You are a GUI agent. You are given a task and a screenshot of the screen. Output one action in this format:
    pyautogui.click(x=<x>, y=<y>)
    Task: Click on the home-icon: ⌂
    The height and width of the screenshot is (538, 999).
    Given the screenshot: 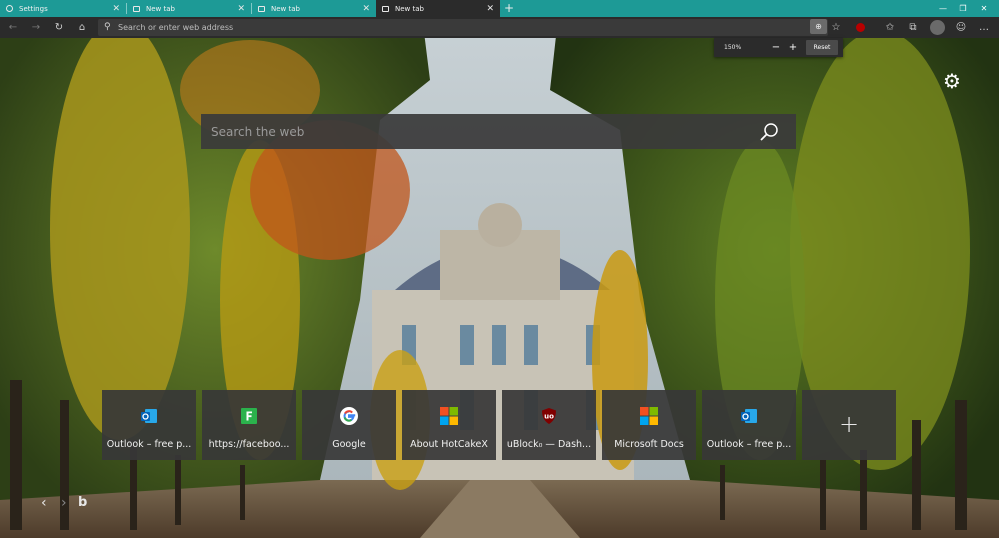 What is the action you would take?
    pyautogui.click(x=82, y=27)
    